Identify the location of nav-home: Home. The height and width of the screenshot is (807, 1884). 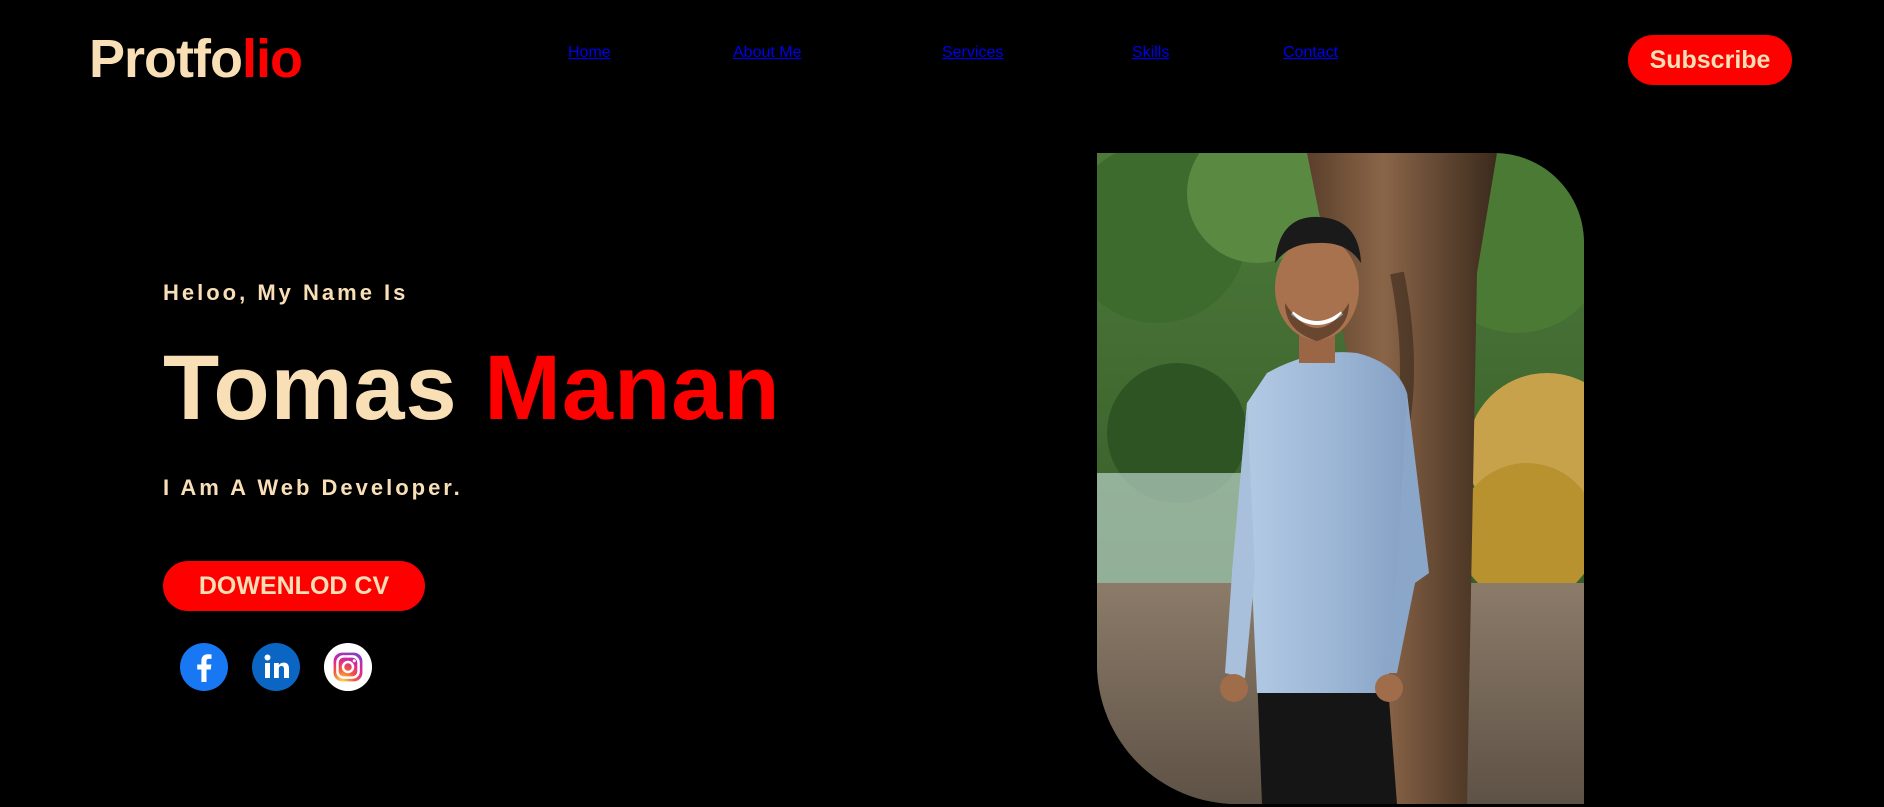
(589, 53).